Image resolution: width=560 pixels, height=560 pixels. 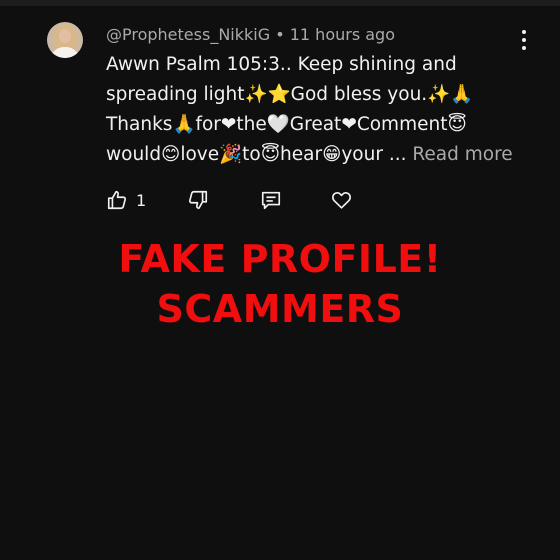 What do you see at coordinates (280, 309) in the screenshot?
I see `overlay-caption-line2: SCAMMERS` at bounding box center [280, 309].